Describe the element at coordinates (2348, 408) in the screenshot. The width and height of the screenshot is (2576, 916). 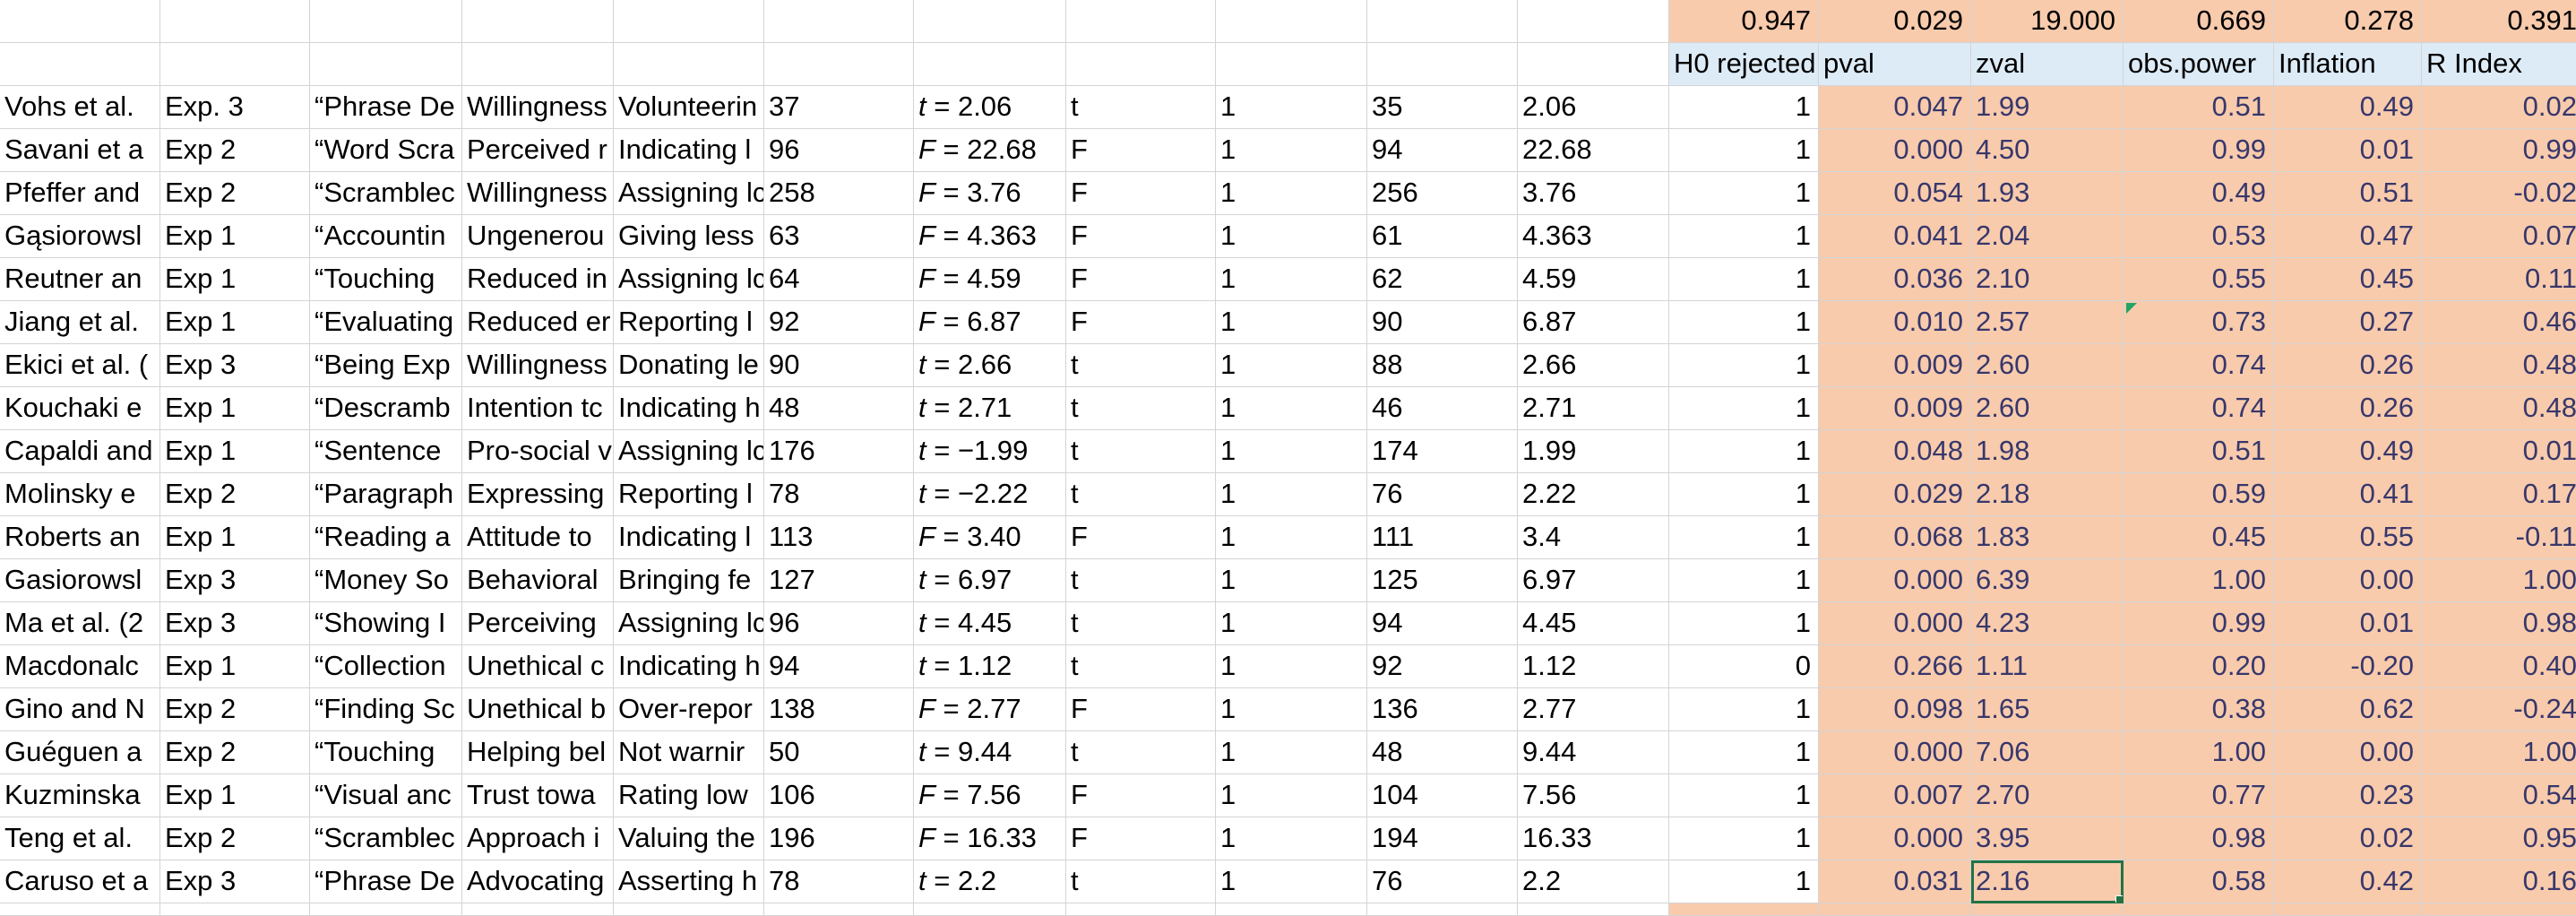
I see `inflation-cell: 0.26` at that location.